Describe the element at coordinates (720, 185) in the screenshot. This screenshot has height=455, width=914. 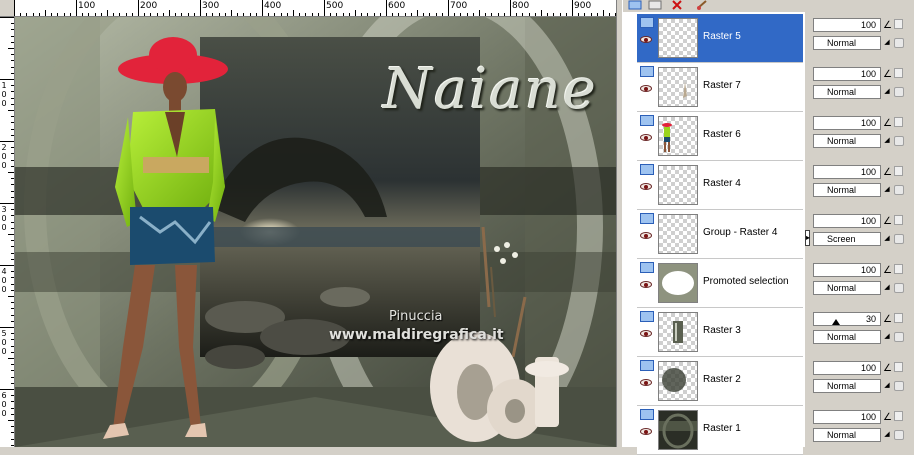
I see `layer-row-raster-4: Raster 4` at that location.